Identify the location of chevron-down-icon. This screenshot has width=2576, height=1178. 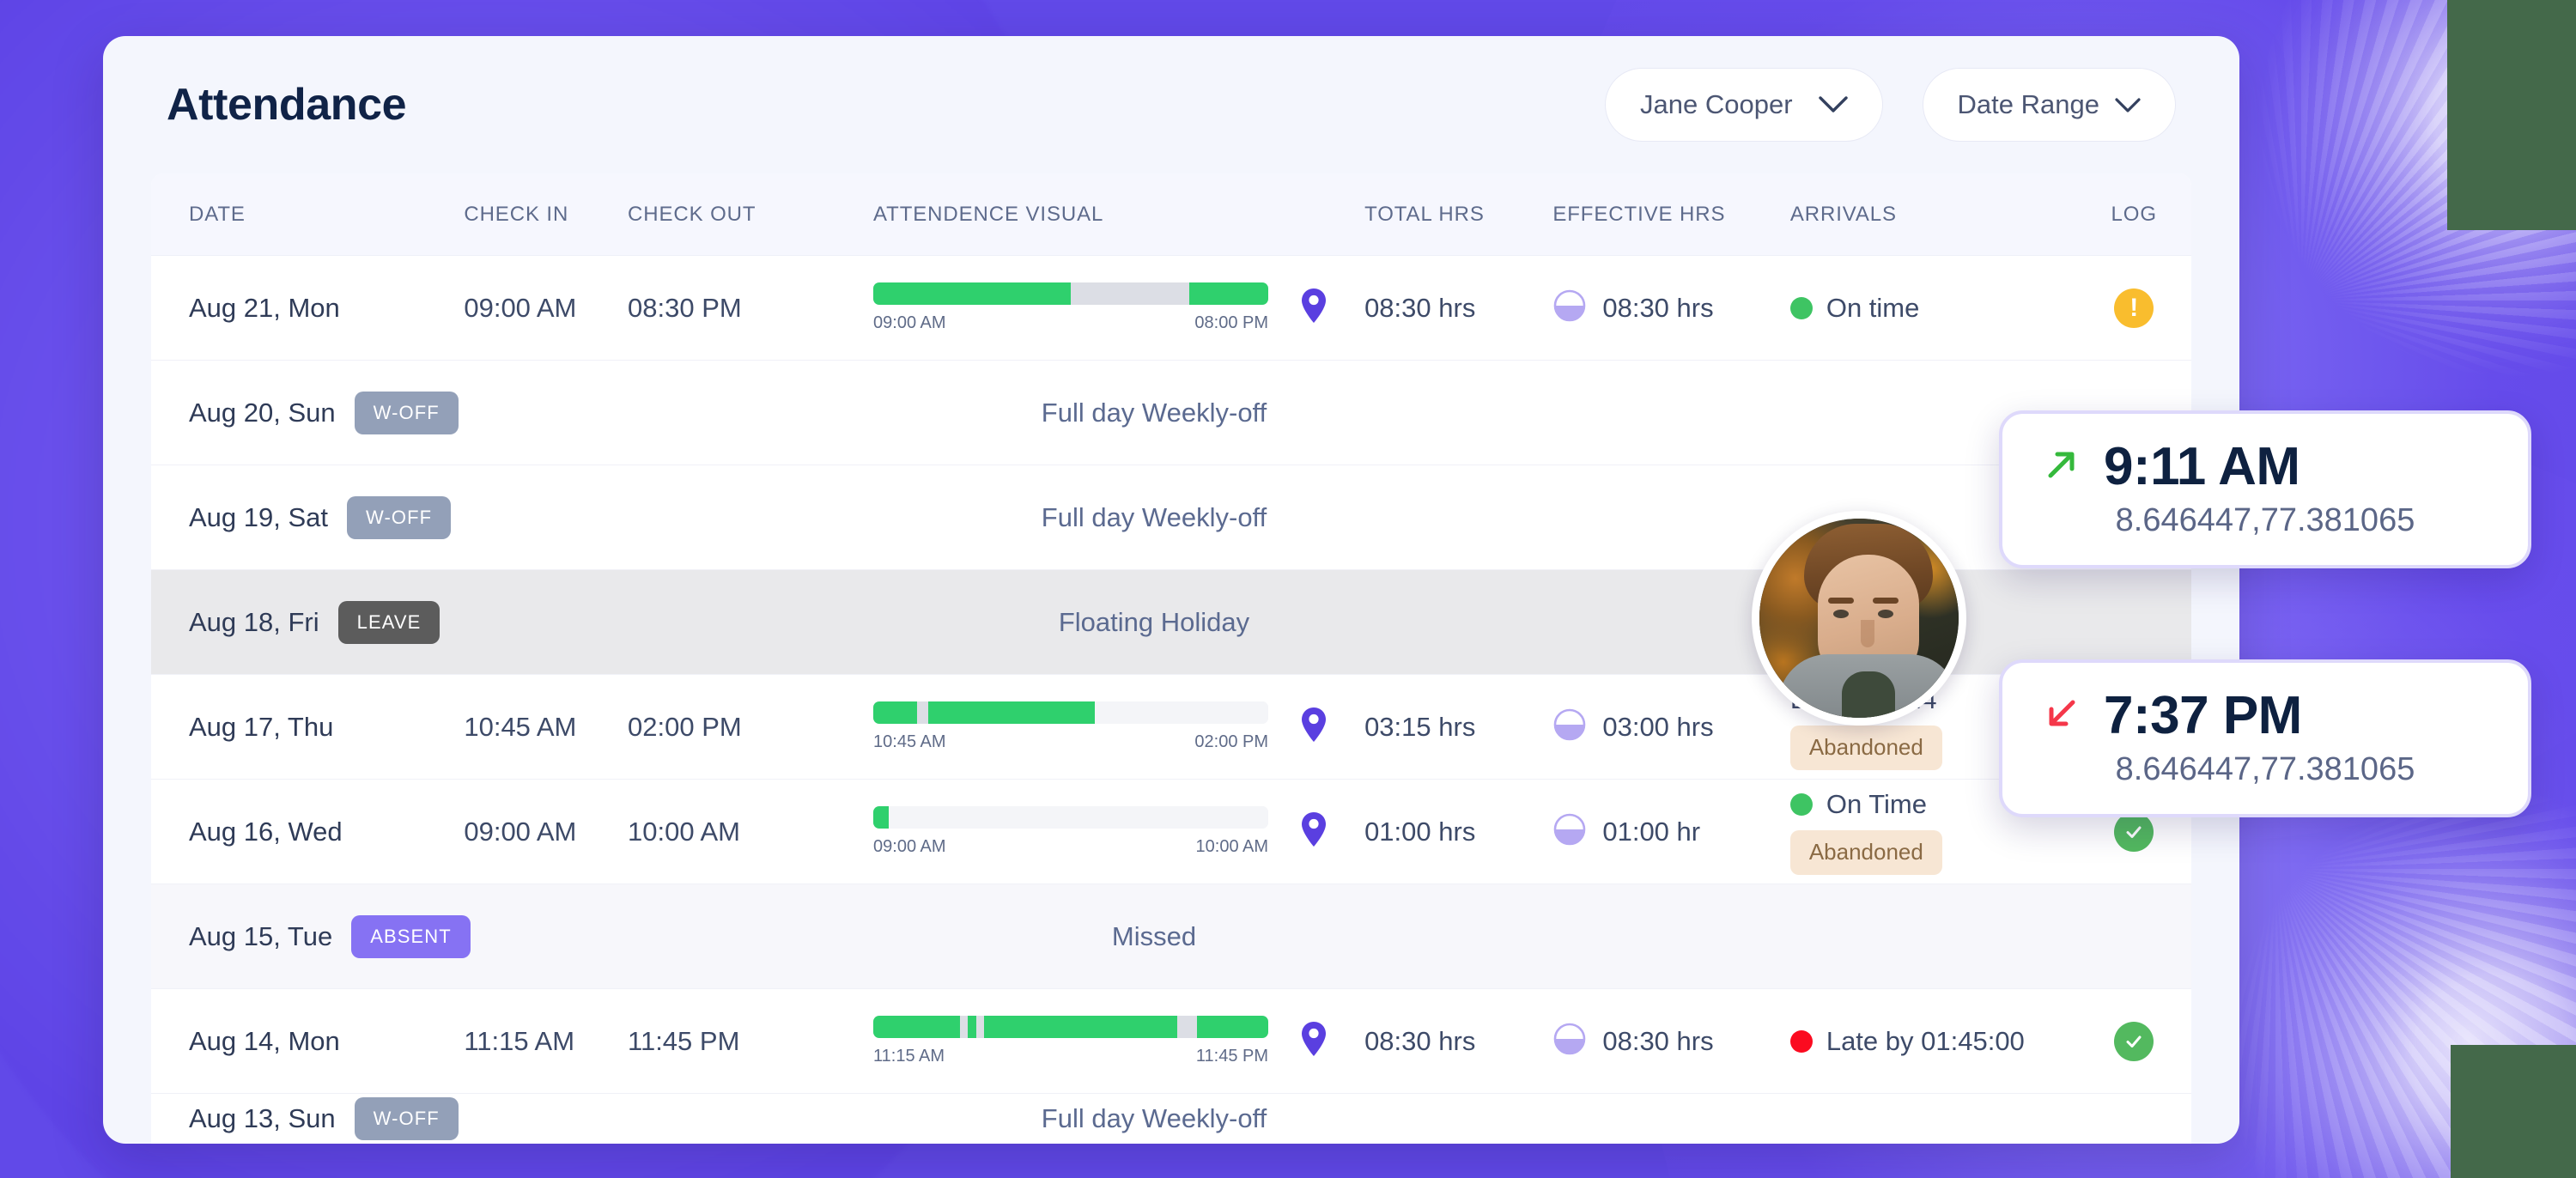
(2128, 105).